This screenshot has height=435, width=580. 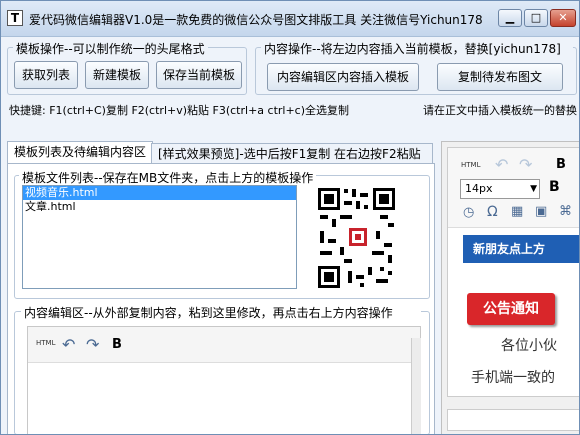 What do you see at coordinates (501, 164) in the screenshot?
I see `right-undo-icon: ↶` at bounding box center [501, 164].